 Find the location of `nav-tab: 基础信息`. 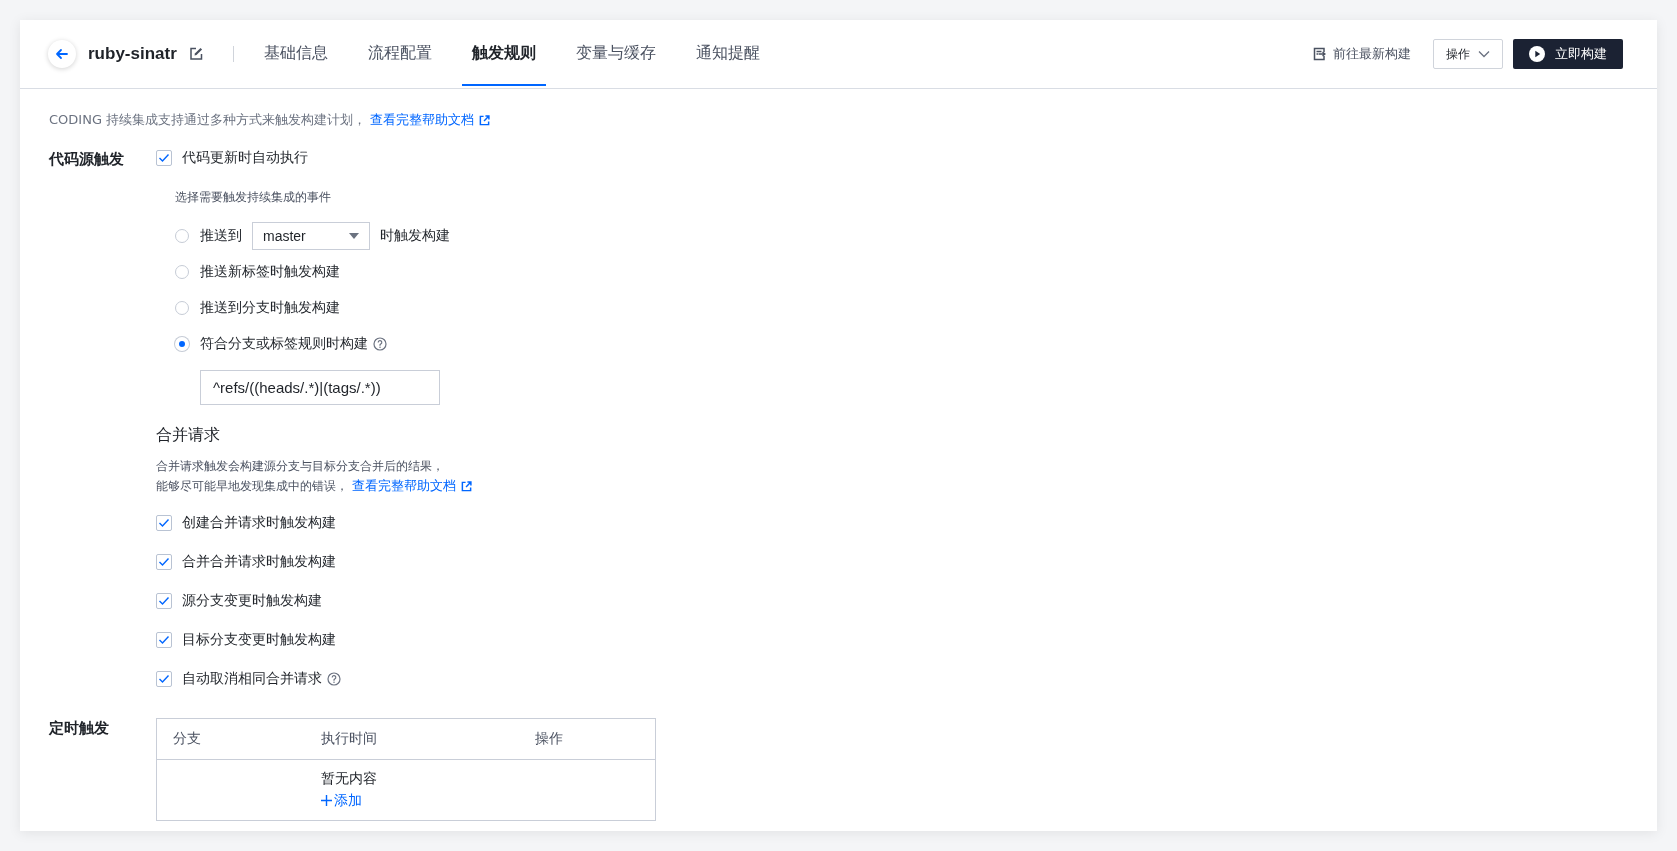

nav-tab: 基础信息 is located at coordinates (295, 54).